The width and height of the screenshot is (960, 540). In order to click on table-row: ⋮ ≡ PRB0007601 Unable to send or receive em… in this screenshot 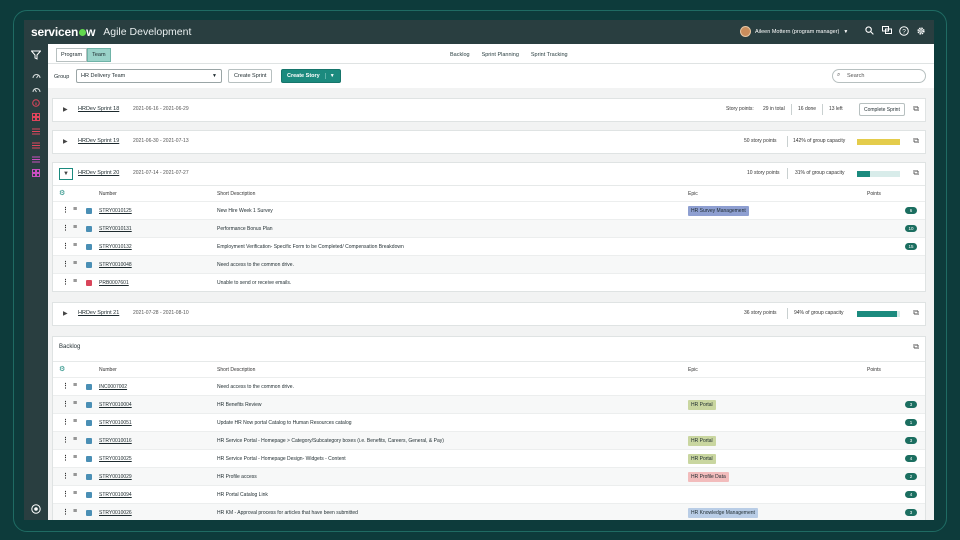, I will do `click(489, 282)`.